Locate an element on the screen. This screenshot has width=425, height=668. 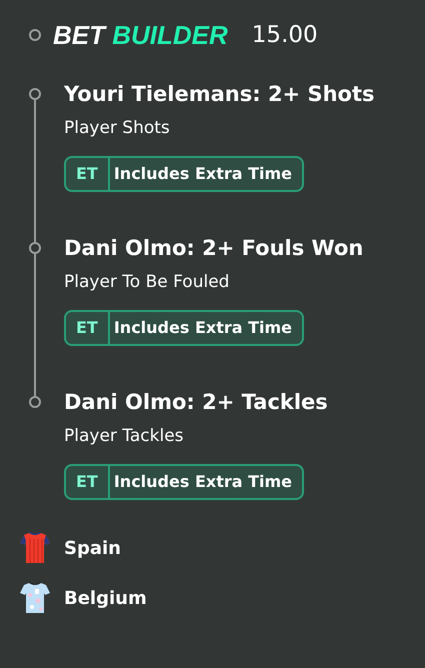
team-name: Belgium is located at coordinates (105, 598).